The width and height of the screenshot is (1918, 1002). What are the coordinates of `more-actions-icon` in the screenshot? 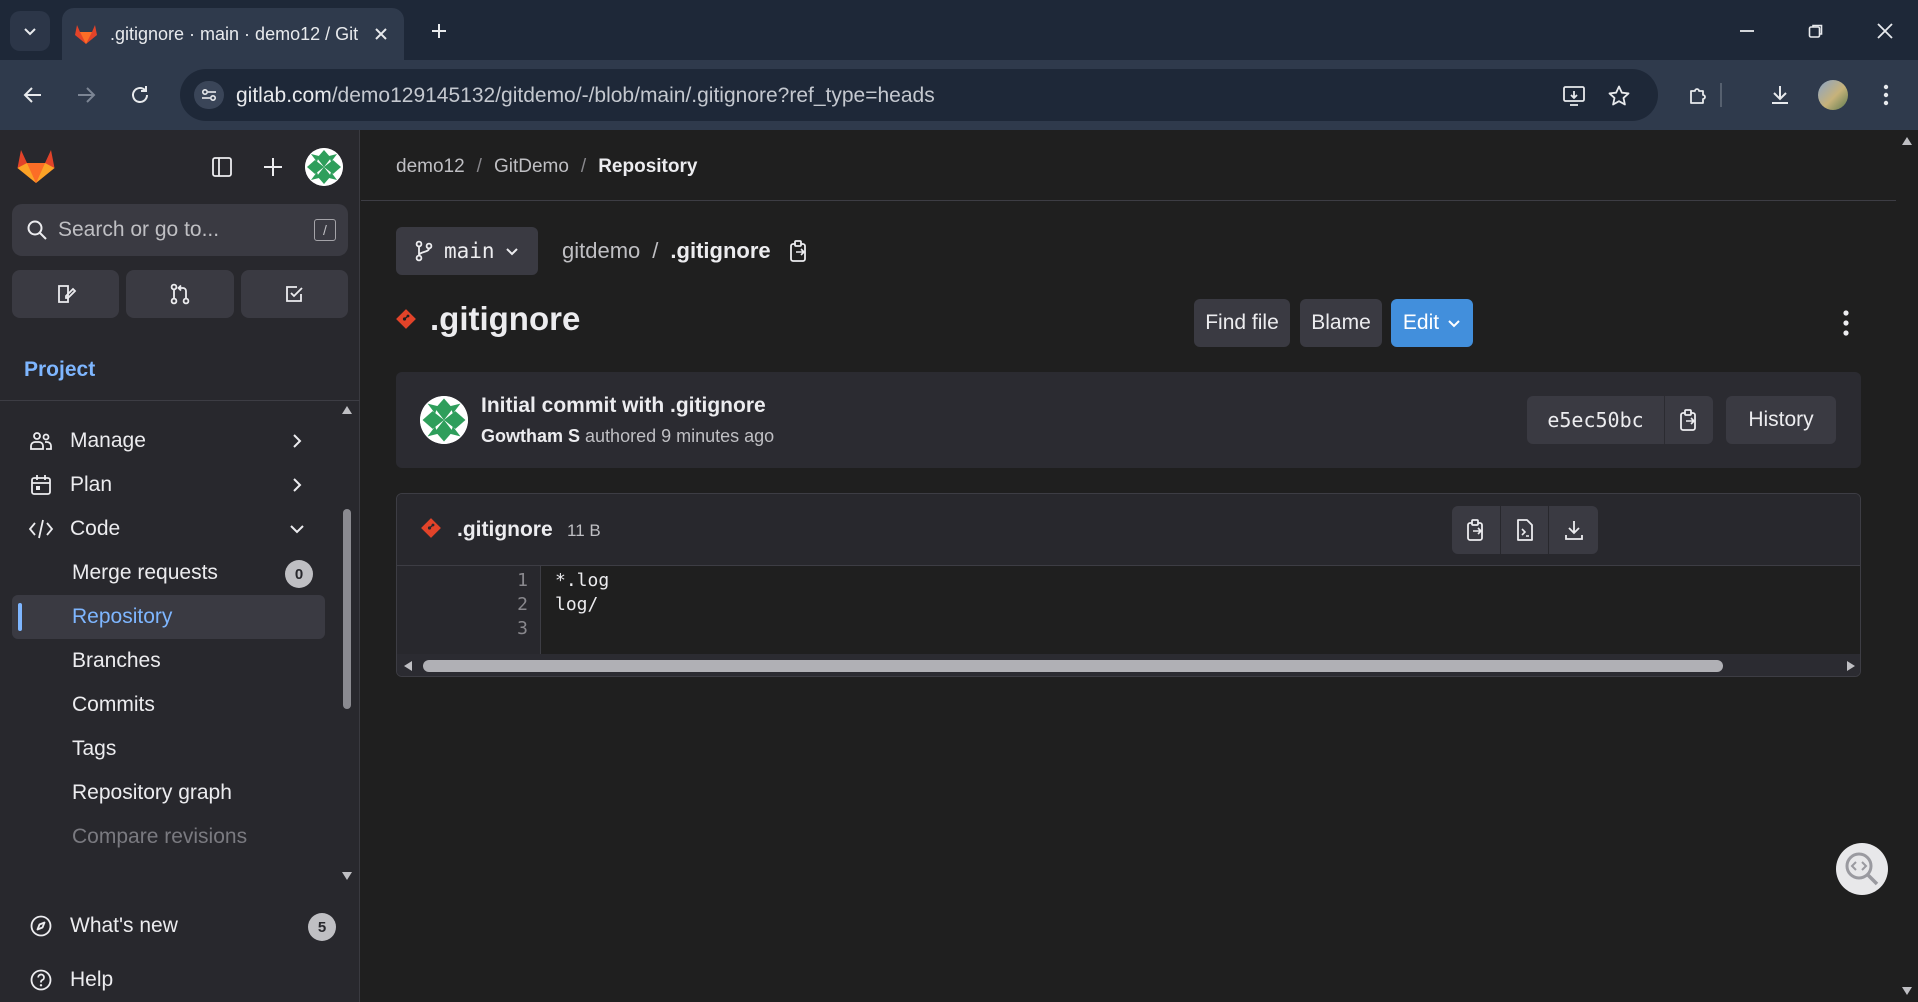 It's located at (1846, 323).